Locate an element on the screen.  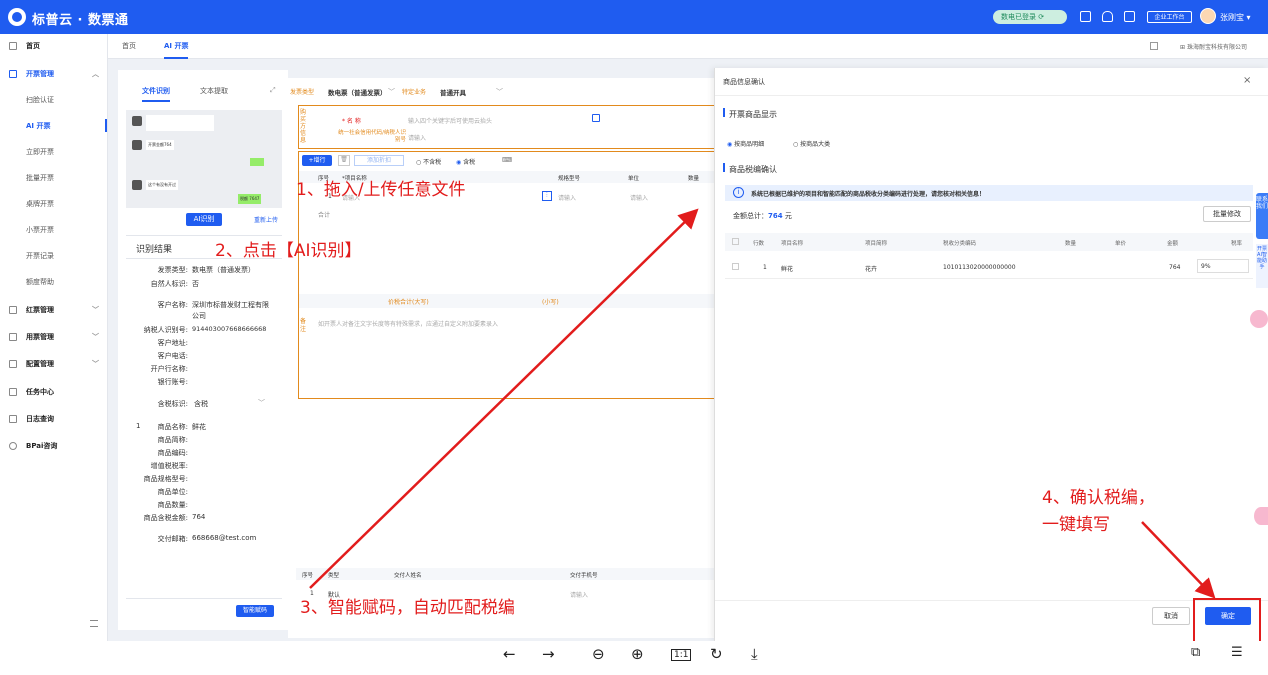
next-icon: → is located at coordinates (548, 654).